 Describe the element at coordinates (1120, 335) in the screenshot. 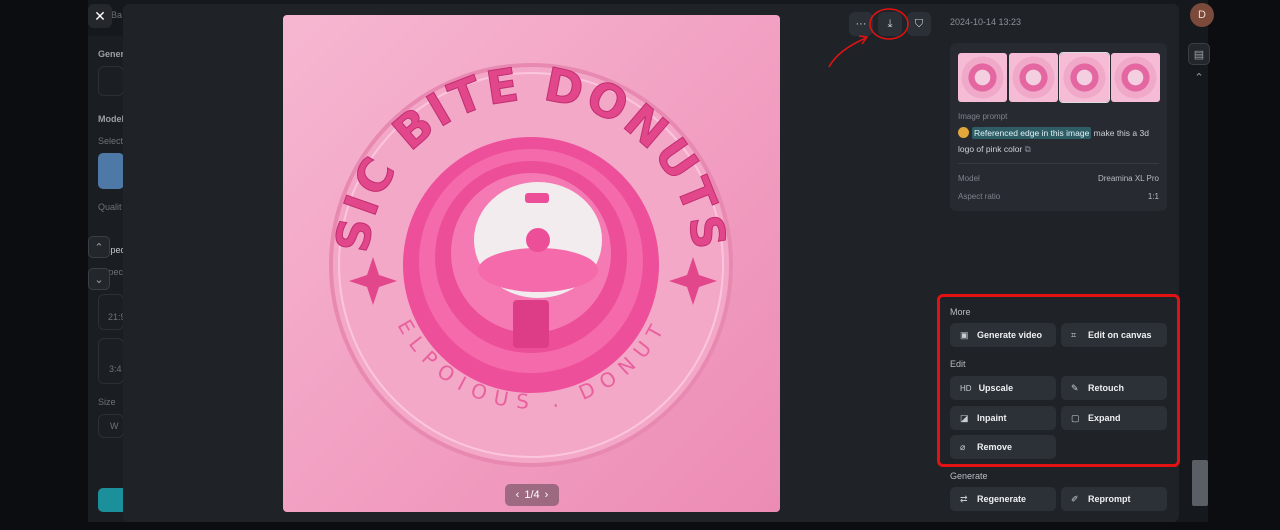

I see `edit-on-canvas-label: Edit on canvas` at that location.